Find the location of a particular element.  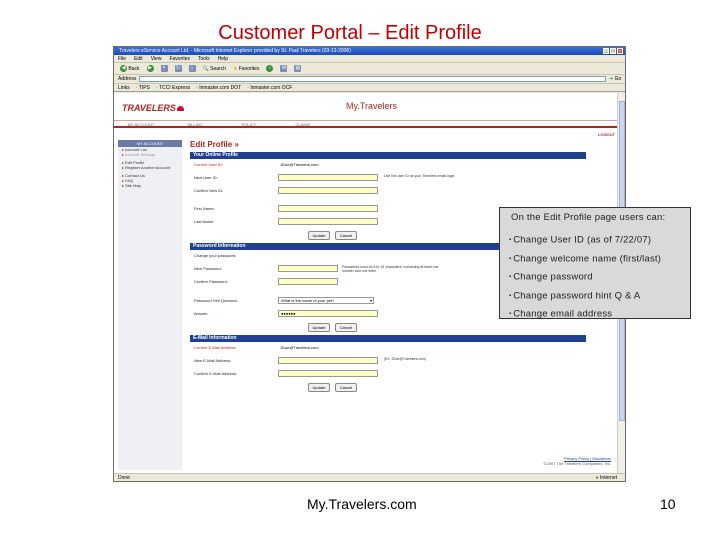

address-input is located at coordinates (372, 79).